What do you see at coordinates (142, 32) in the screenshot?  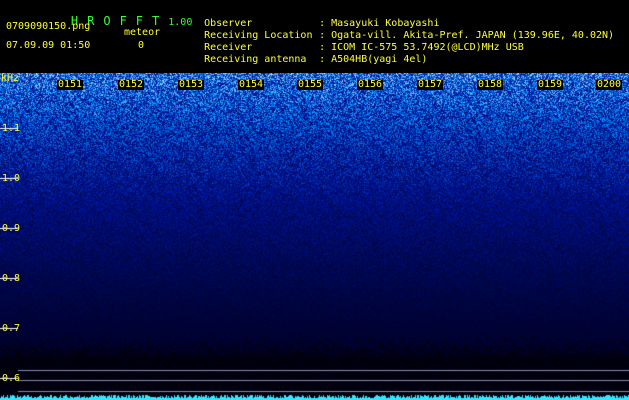 I see `meteor-label: meteor` at bounding box center [142, 32].